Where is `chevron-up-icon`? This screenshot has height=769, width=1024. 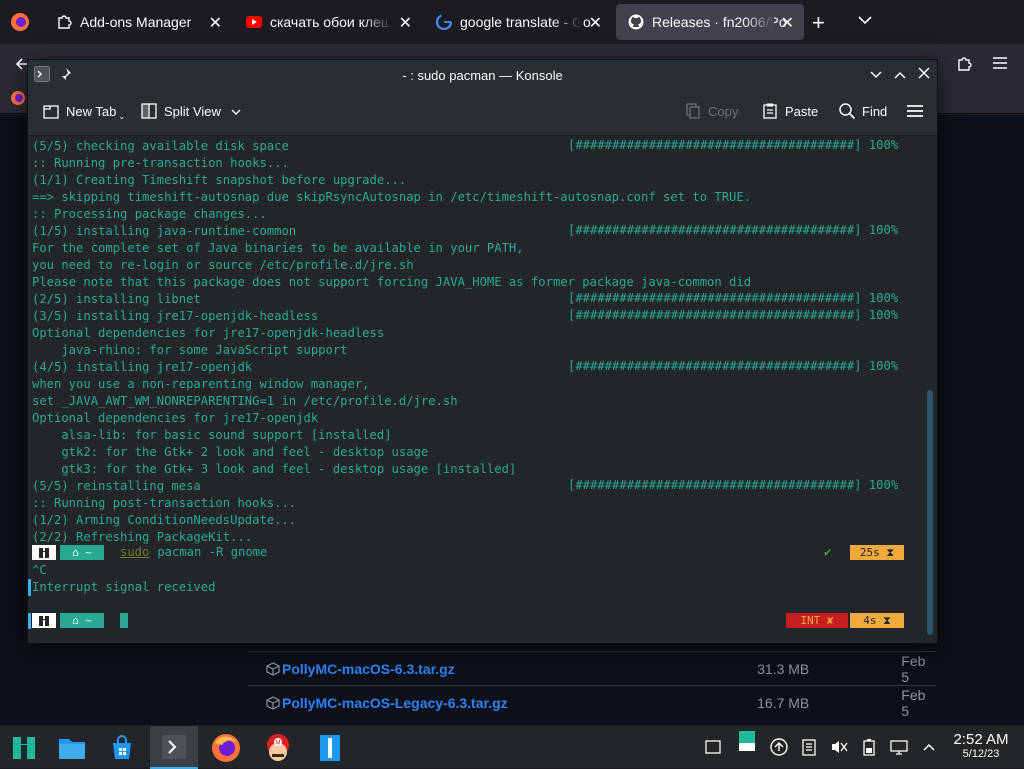 chevron-up-icon is located at coordinates (929, 747).